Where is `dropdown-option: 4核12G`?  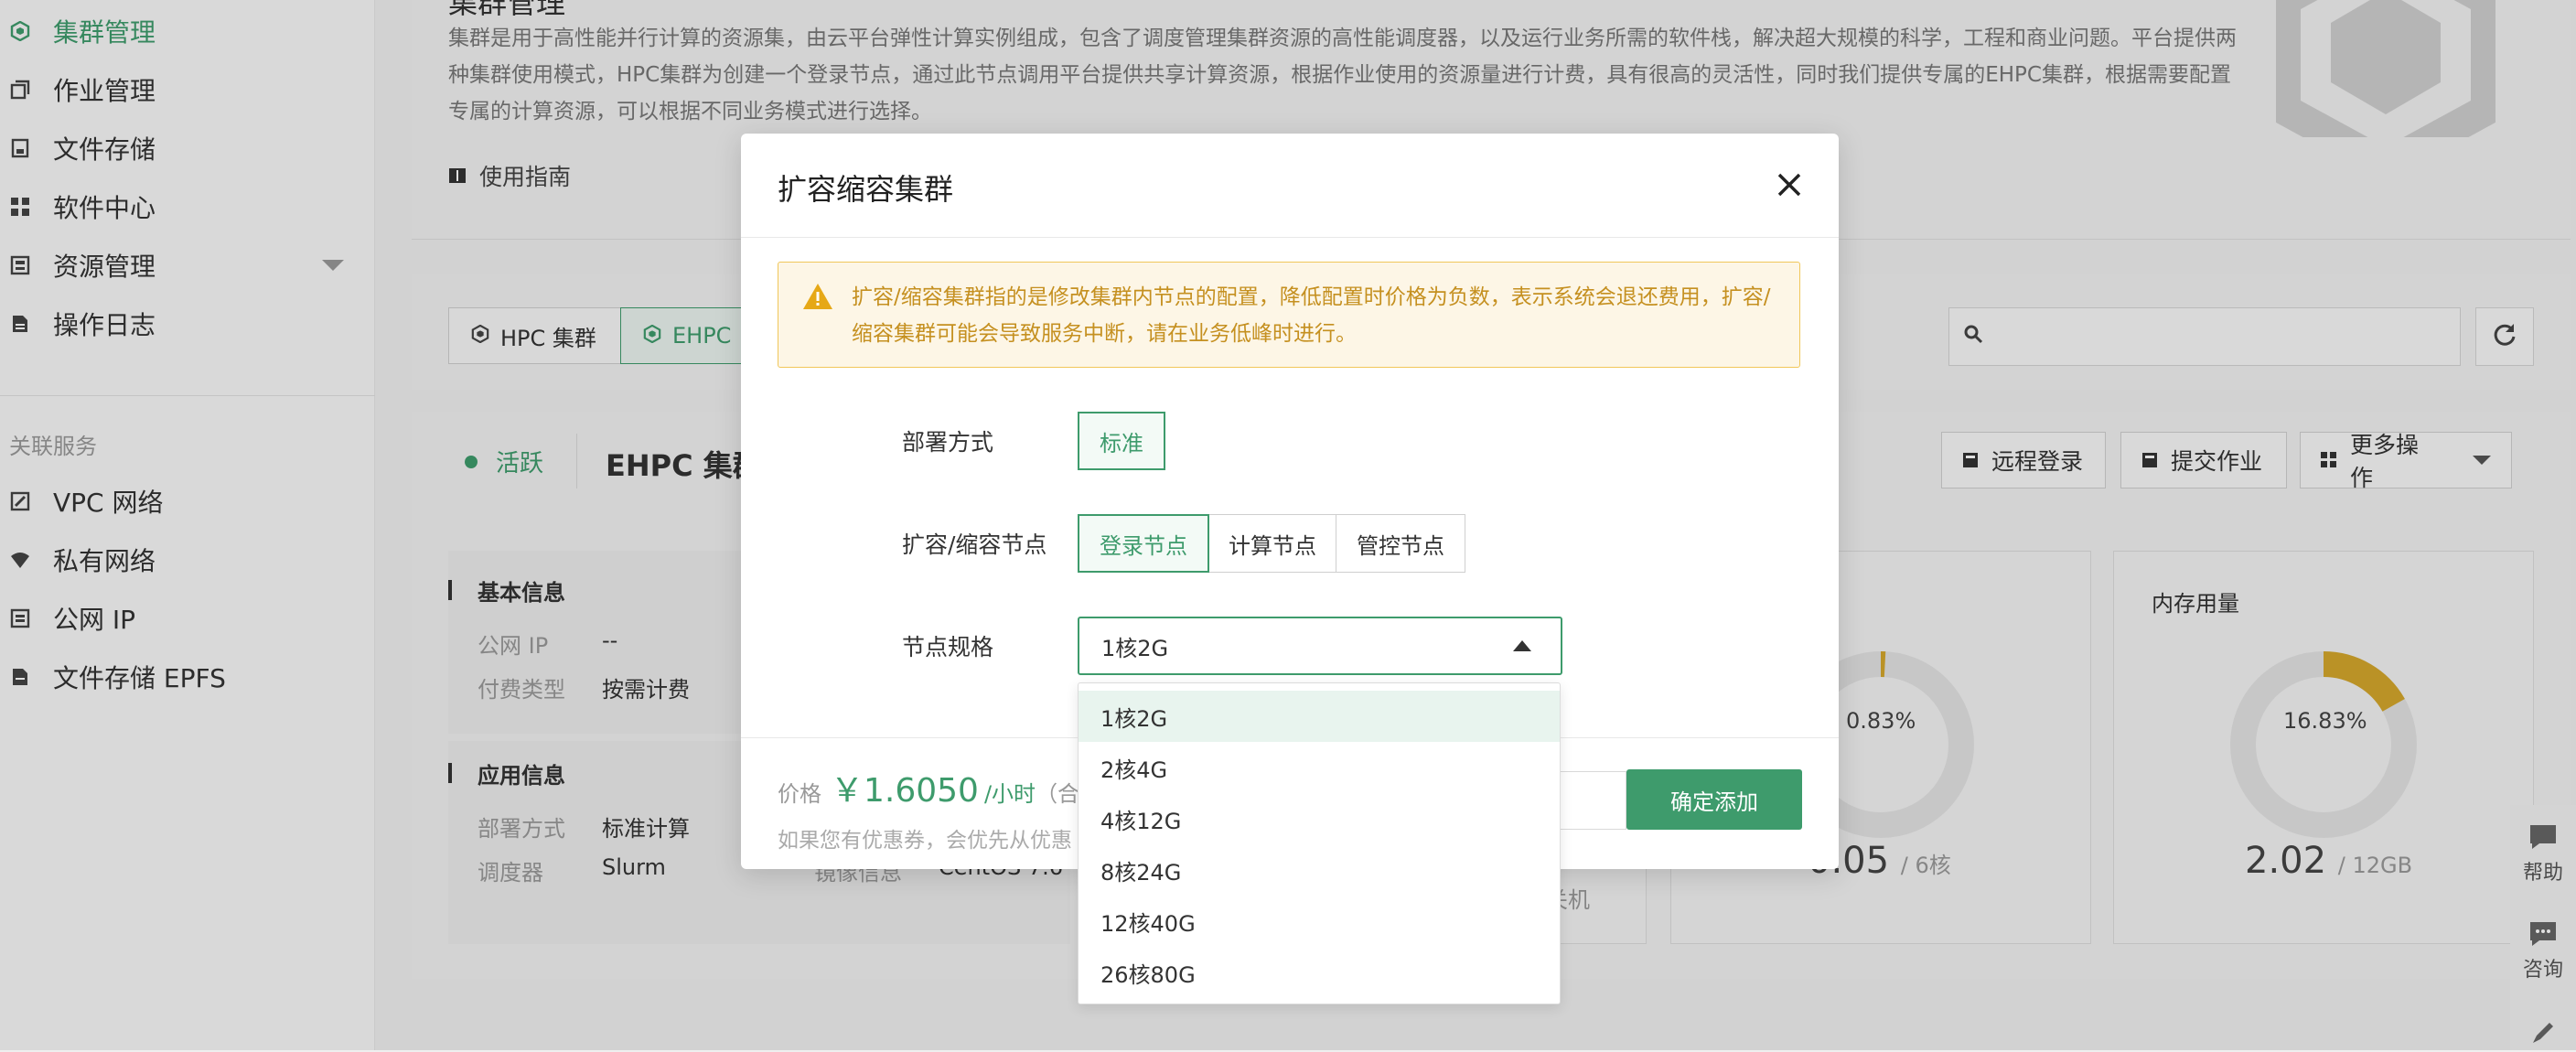 dropdown-option: 4核12G is located at coordinates (1319, 818).